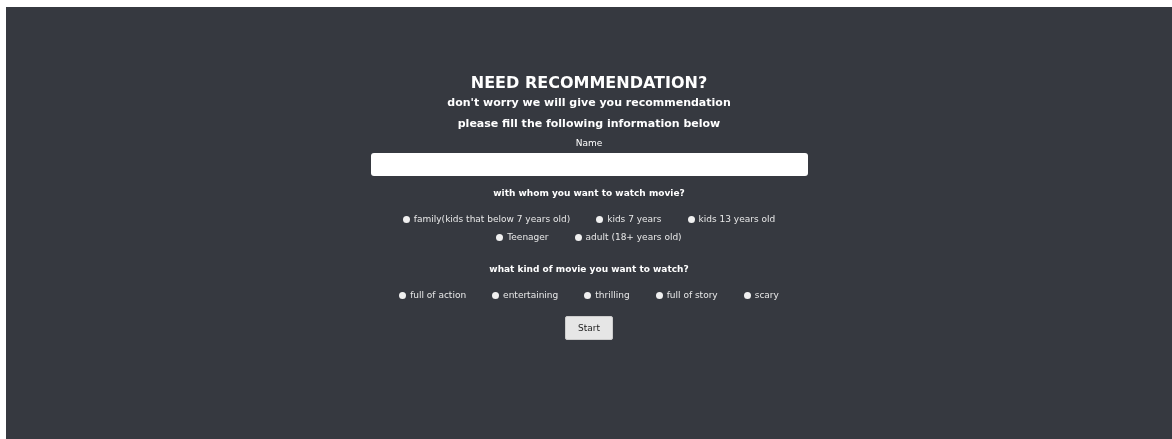  I want to click on subtitle: please fill the following information below, so click(589, 123).